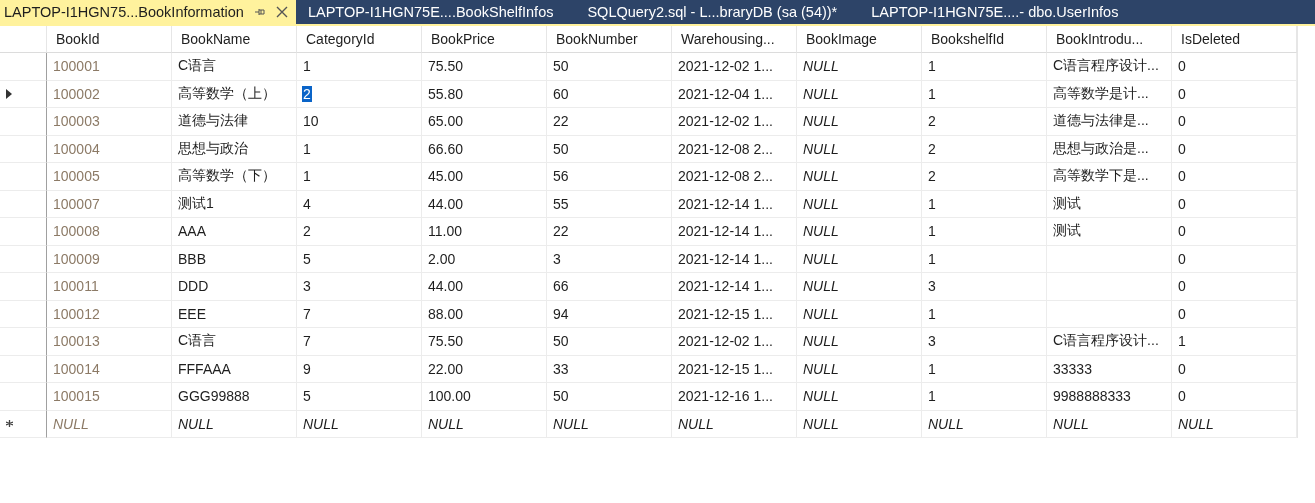 The height and width of the screenshot is (503, 1315). What do you see at coordinates (234, 149) in the screenshot?
I see `table-cell: 思想与政治` at bounding box center [234, 149].